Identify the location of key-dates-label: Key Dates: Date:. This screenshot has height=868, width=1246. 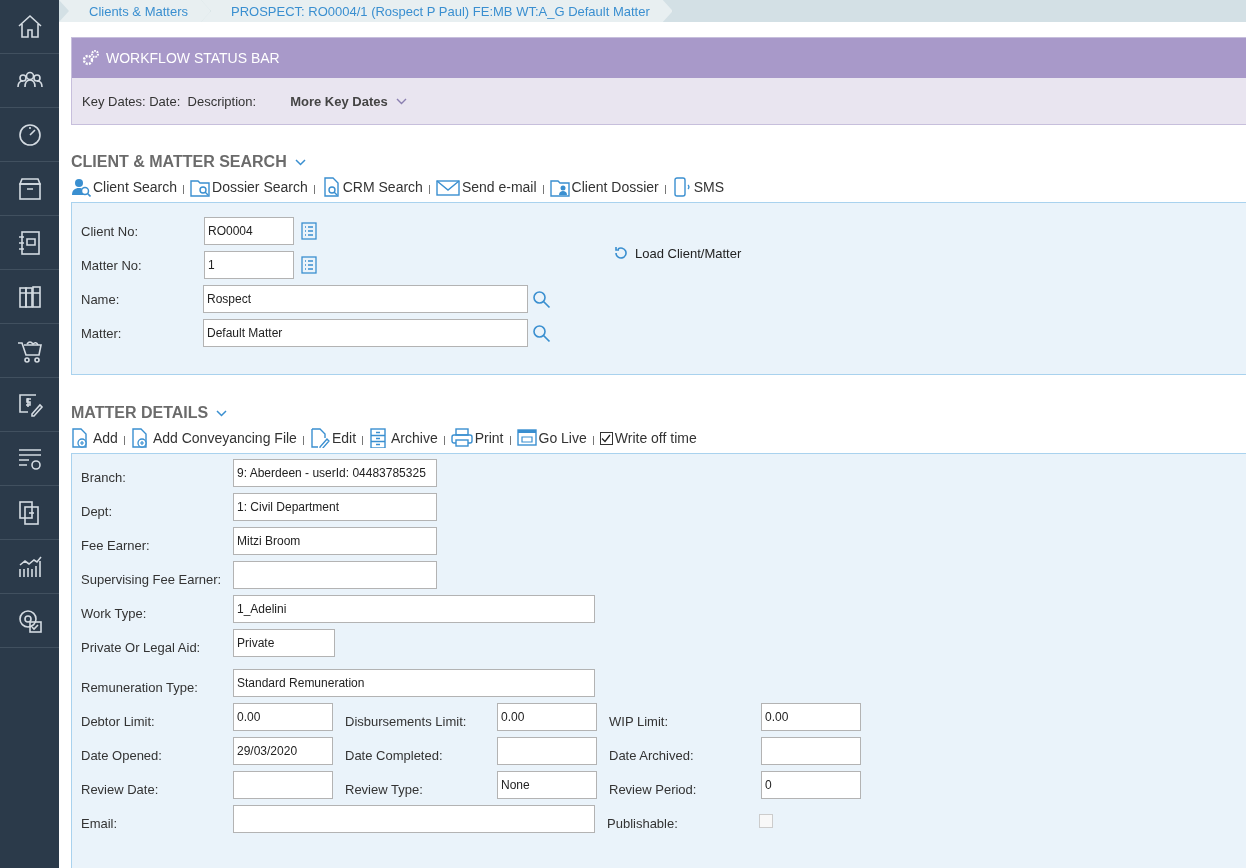
(131, 101).